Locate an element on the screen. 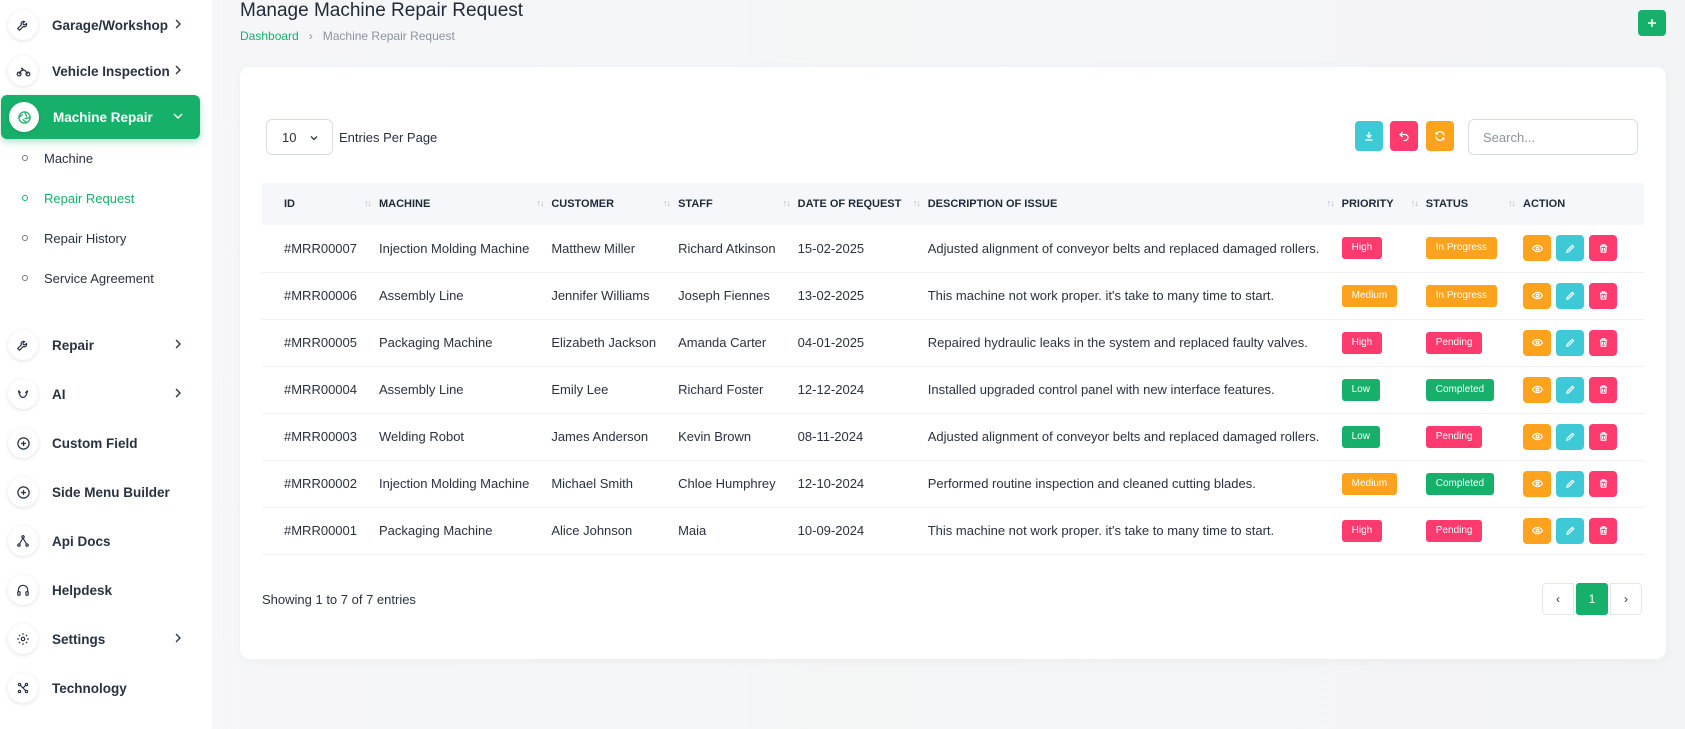 This screenshot has width=1685, height=729. headphones-icon is located at coordinates (23, 590).